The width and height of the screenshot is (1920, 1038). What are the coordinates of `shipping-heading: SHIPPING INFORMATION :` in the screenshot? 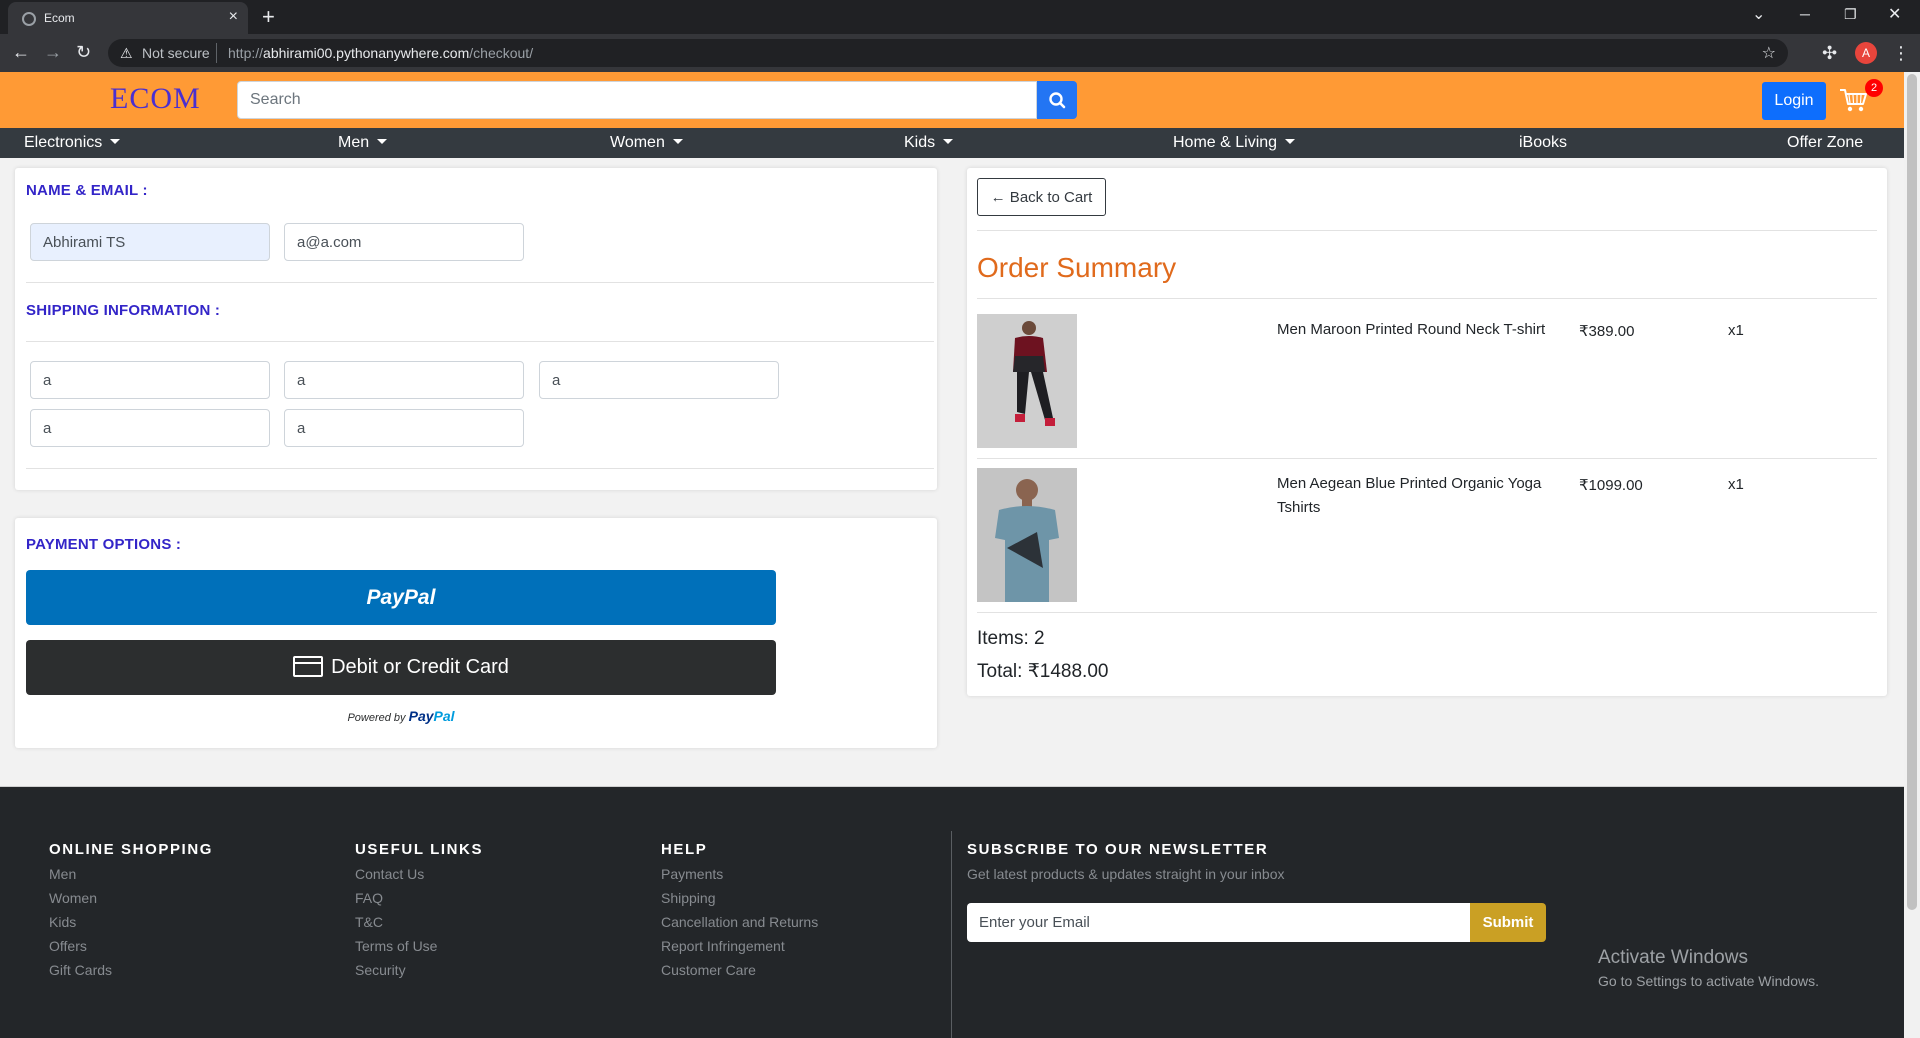 It's located at (123, 310).